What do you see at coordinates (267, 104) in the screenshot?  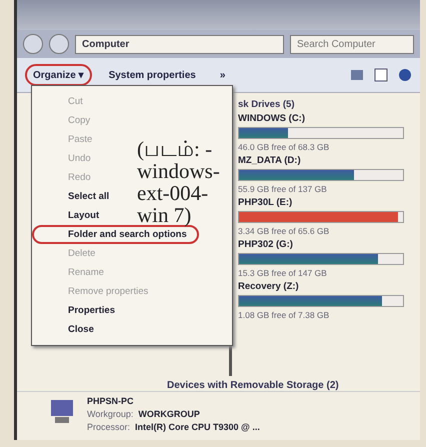 I see `group-heading: sk Drives (5)` at bounding box center [267, 104].